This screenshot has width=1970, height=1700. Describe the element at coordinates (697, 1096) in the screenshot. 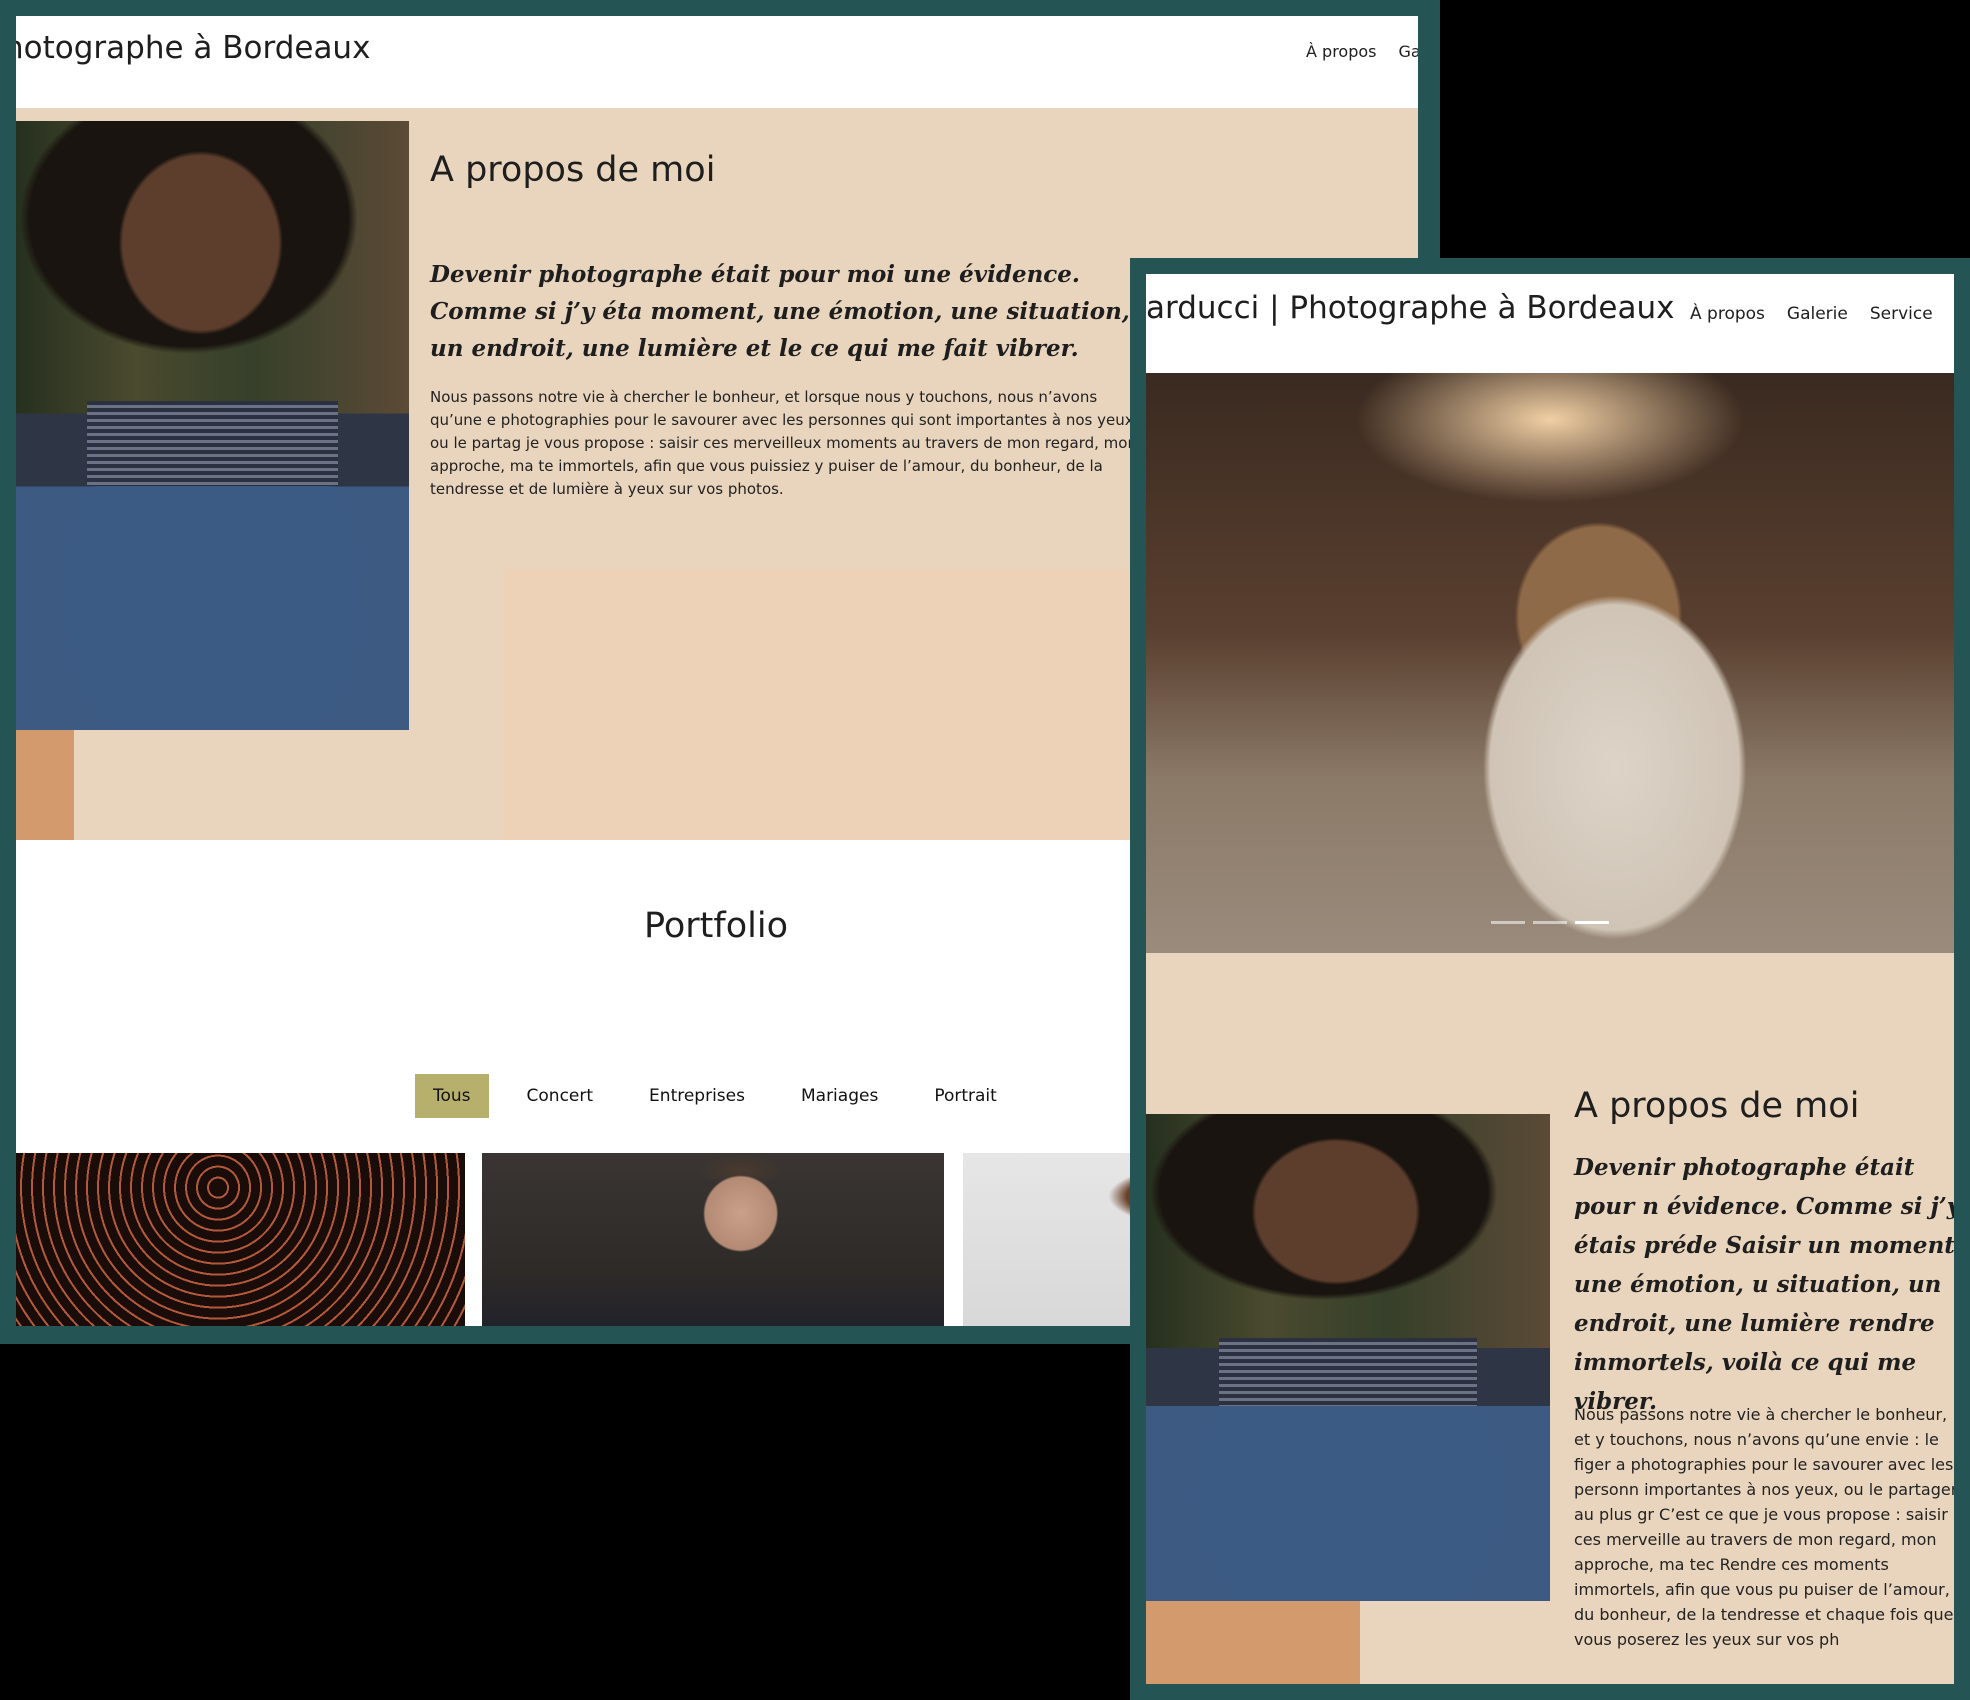

I see `filter-entreprises: Entreprises` at that location.